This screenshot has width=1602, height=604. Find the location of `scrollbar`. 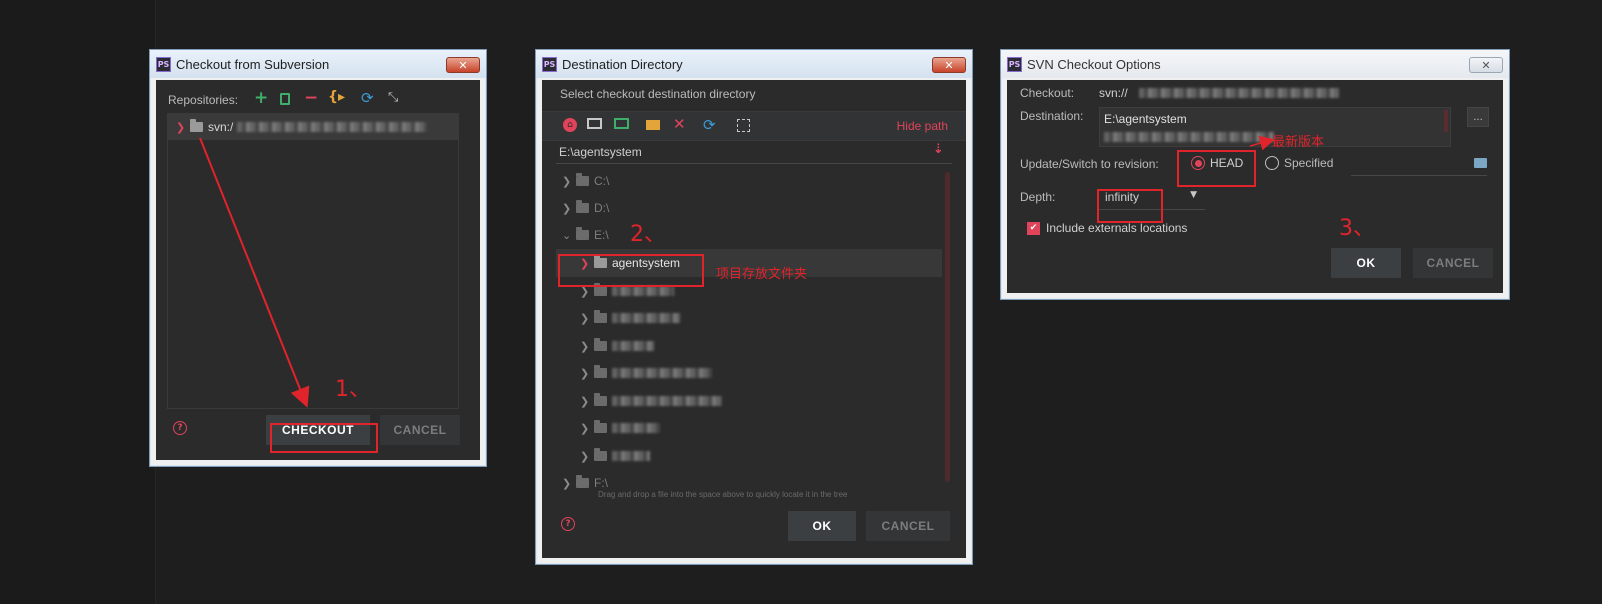

scrollbar is located at coordinates (947, 327).